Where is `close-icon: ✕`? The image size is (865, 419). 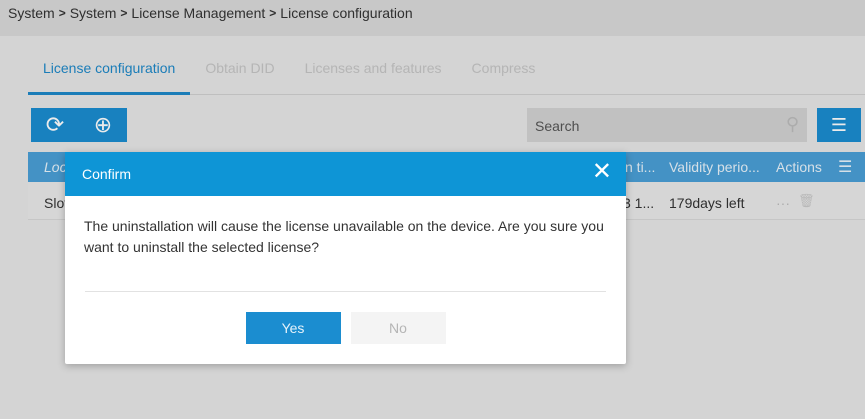
close-icon: ✕ is located at coordinates (602, 172).